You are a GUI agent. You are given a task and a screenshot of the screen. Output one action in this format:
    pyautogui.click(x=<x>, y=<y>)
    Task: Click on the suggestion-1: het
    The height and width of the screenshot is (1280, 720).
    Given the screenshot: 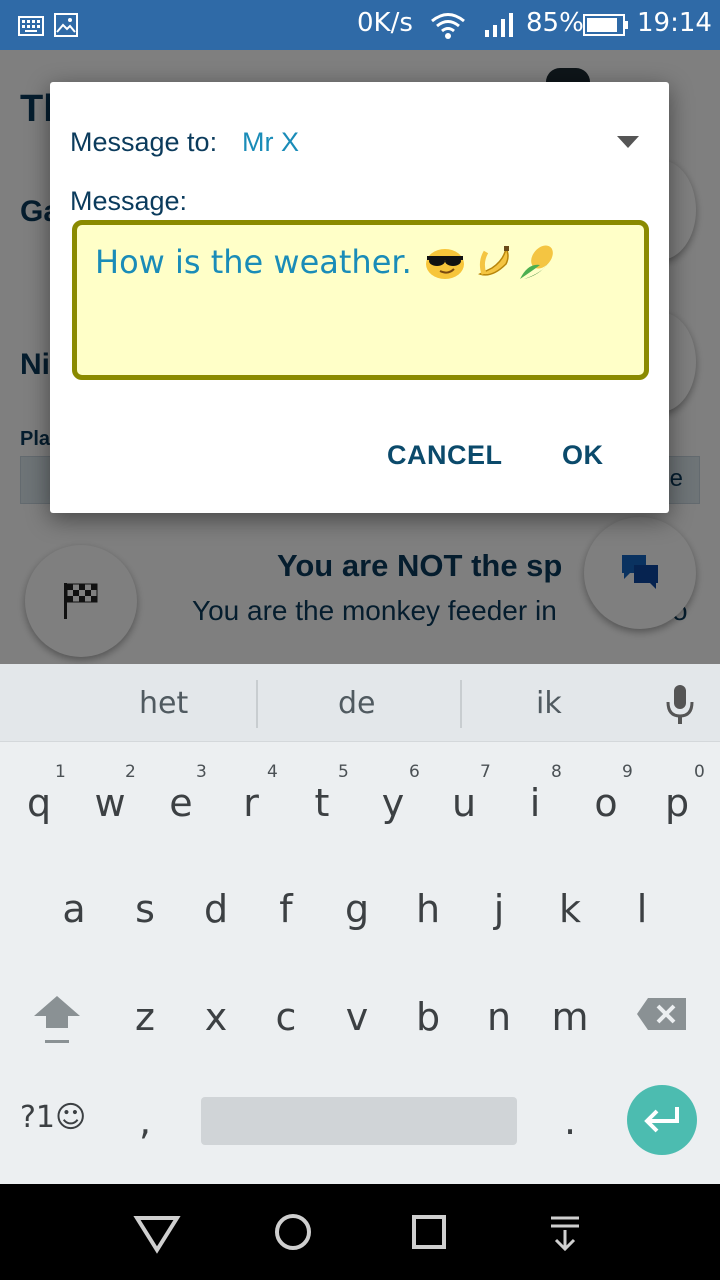 What is the action you would take?
    pyautogui.click(x=163, y=703)
    